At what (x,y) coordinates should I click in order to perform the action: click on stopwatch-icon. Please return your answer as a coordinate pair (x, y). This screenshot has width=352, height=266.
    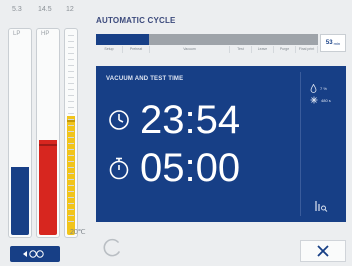
    Looking at the image, I should click on (119, 168).